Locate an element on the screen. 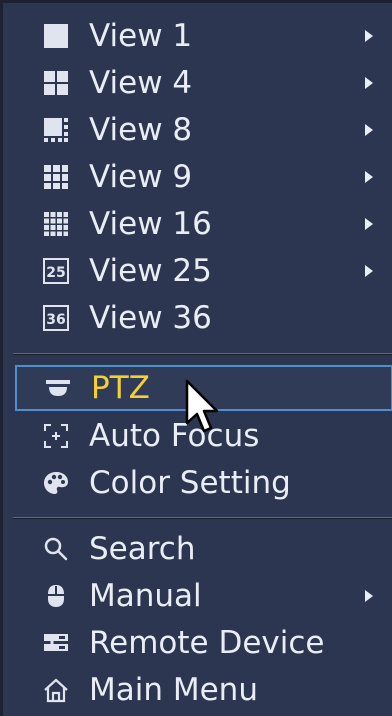  menu-item-label: PTZ is located at coordinates (120, 388).